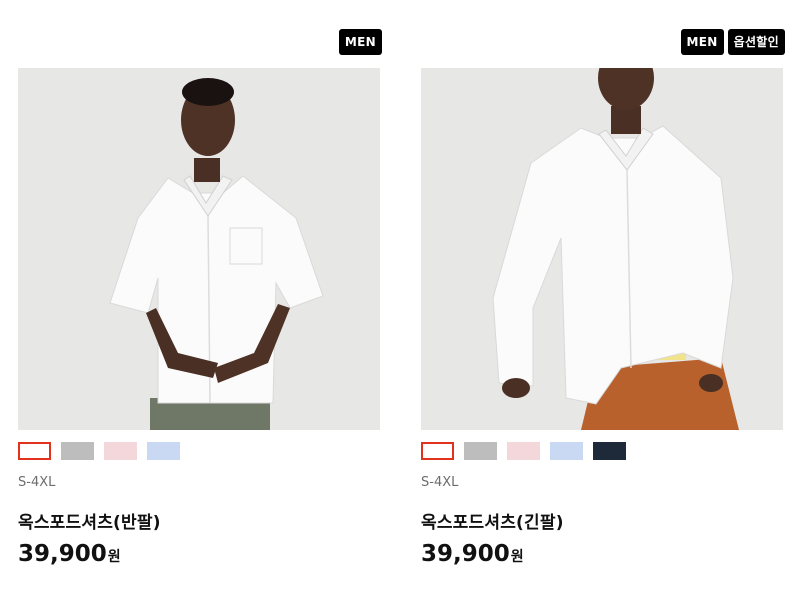  Describe the element at coordinates (89, 520) in the screenshot. I see `product-name: 옥스포드셔츠(반팔)` at that location.